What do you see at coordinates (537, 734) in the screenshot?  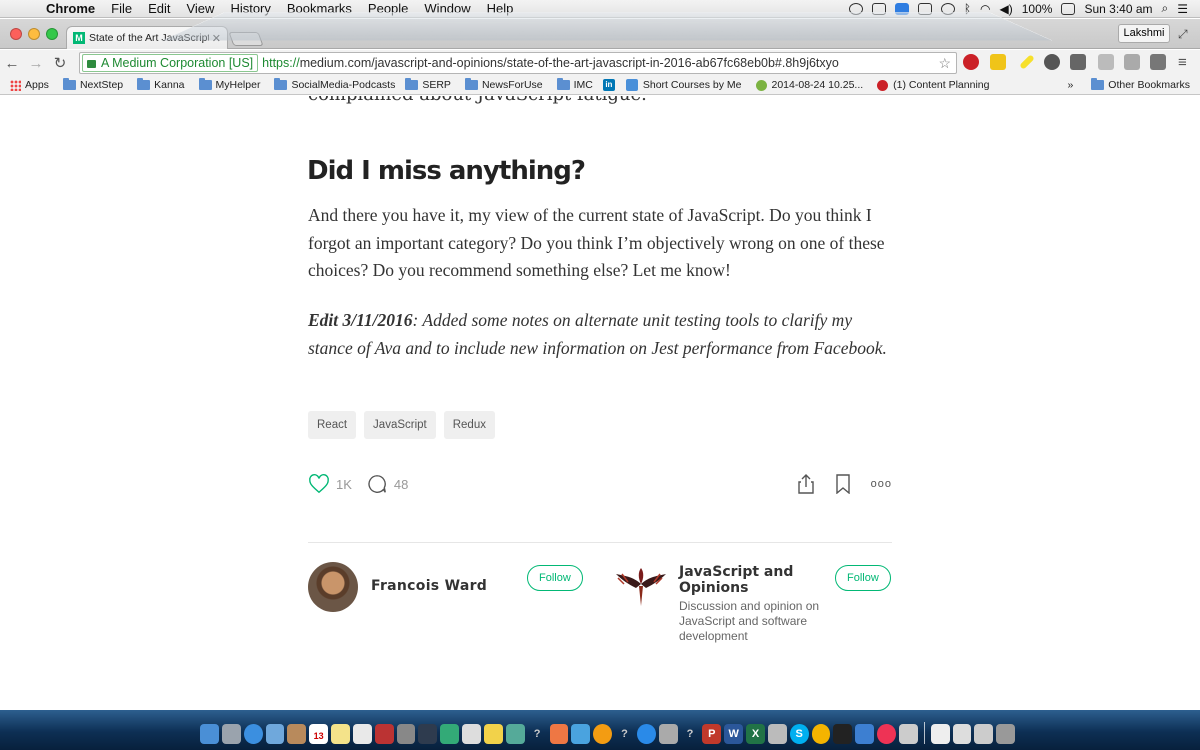 I see `unknown-app-icon-1: ?` at bounding box center [537, 734].